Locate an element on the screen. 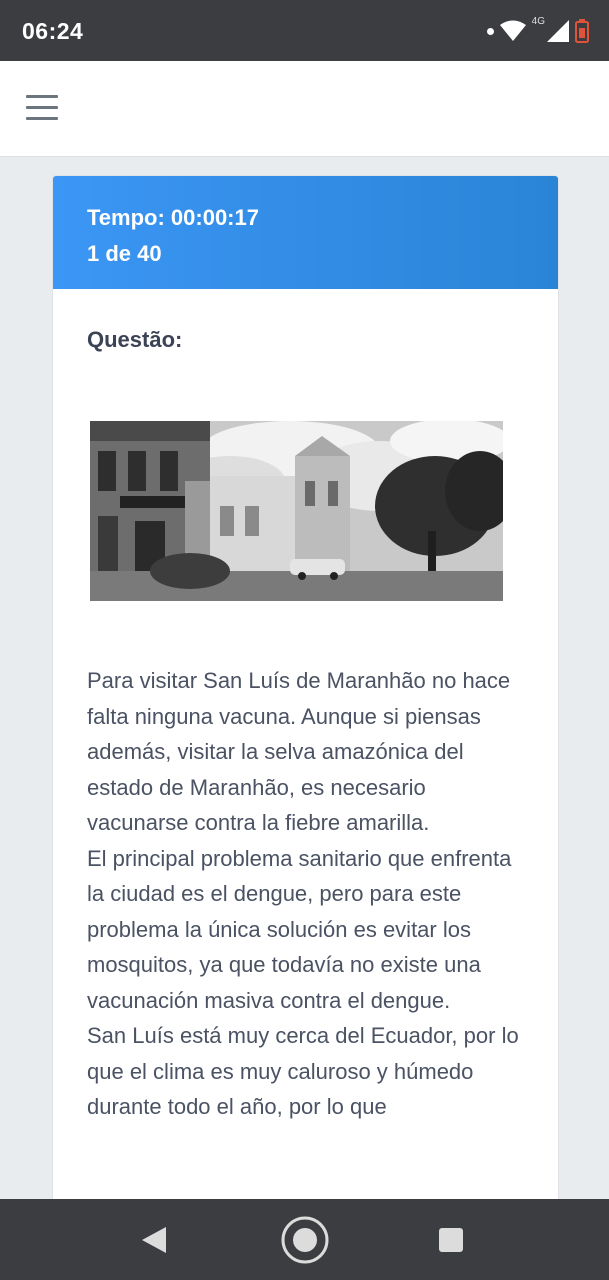  status-bar: 06:24 4G is located at coordinates (304, 30).